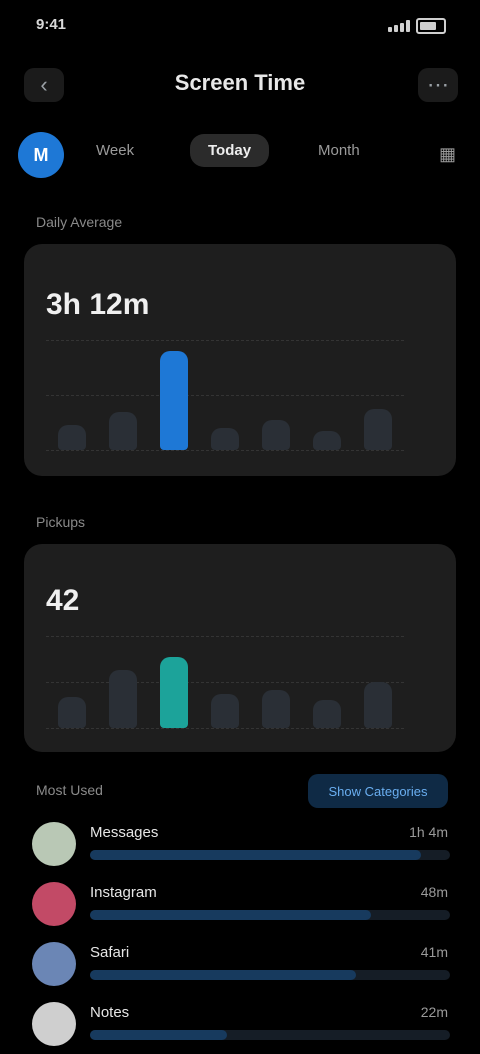  Describe the element at coordinates (378, 791) in the screenshot. I see `show-categories-button: Show Categories` at that location.